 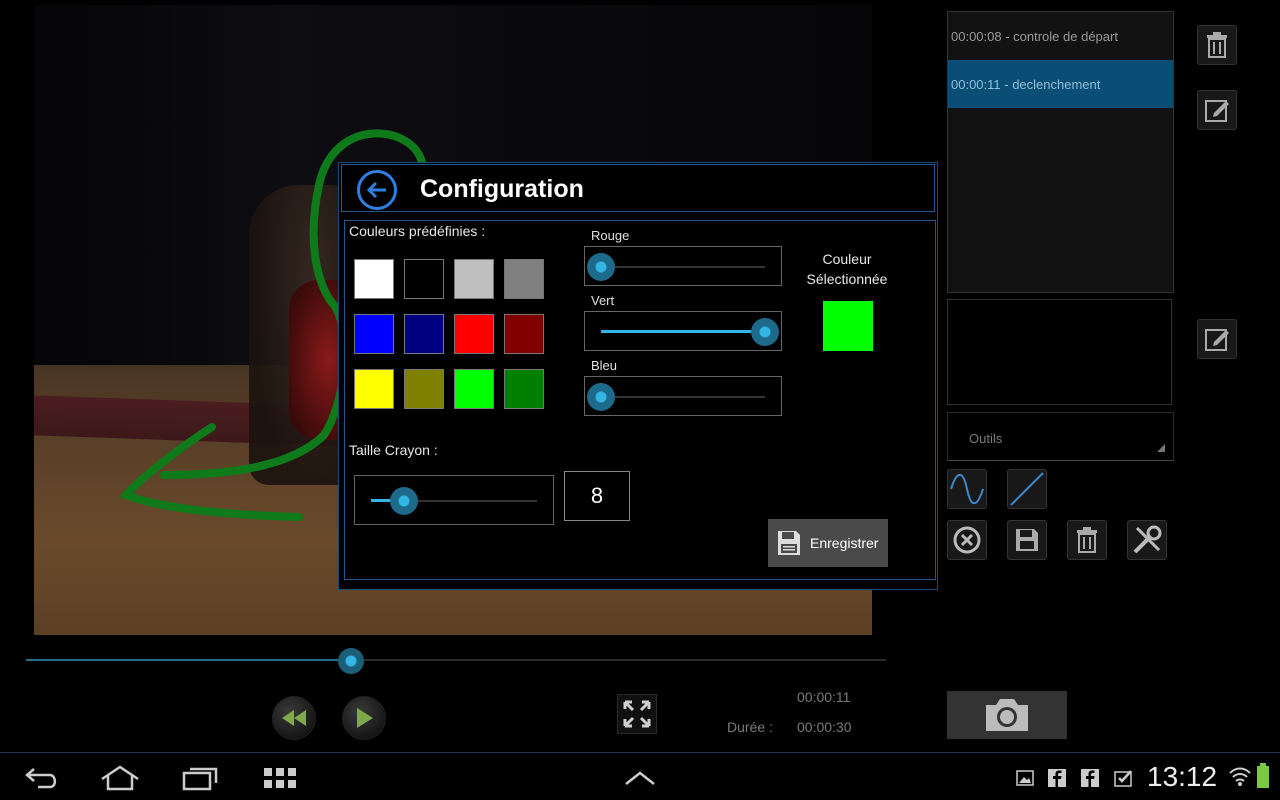 What do you see at coordinates (456, 661) in the screenshot?
I see `seek-bar` at bounding box center [456, 661].